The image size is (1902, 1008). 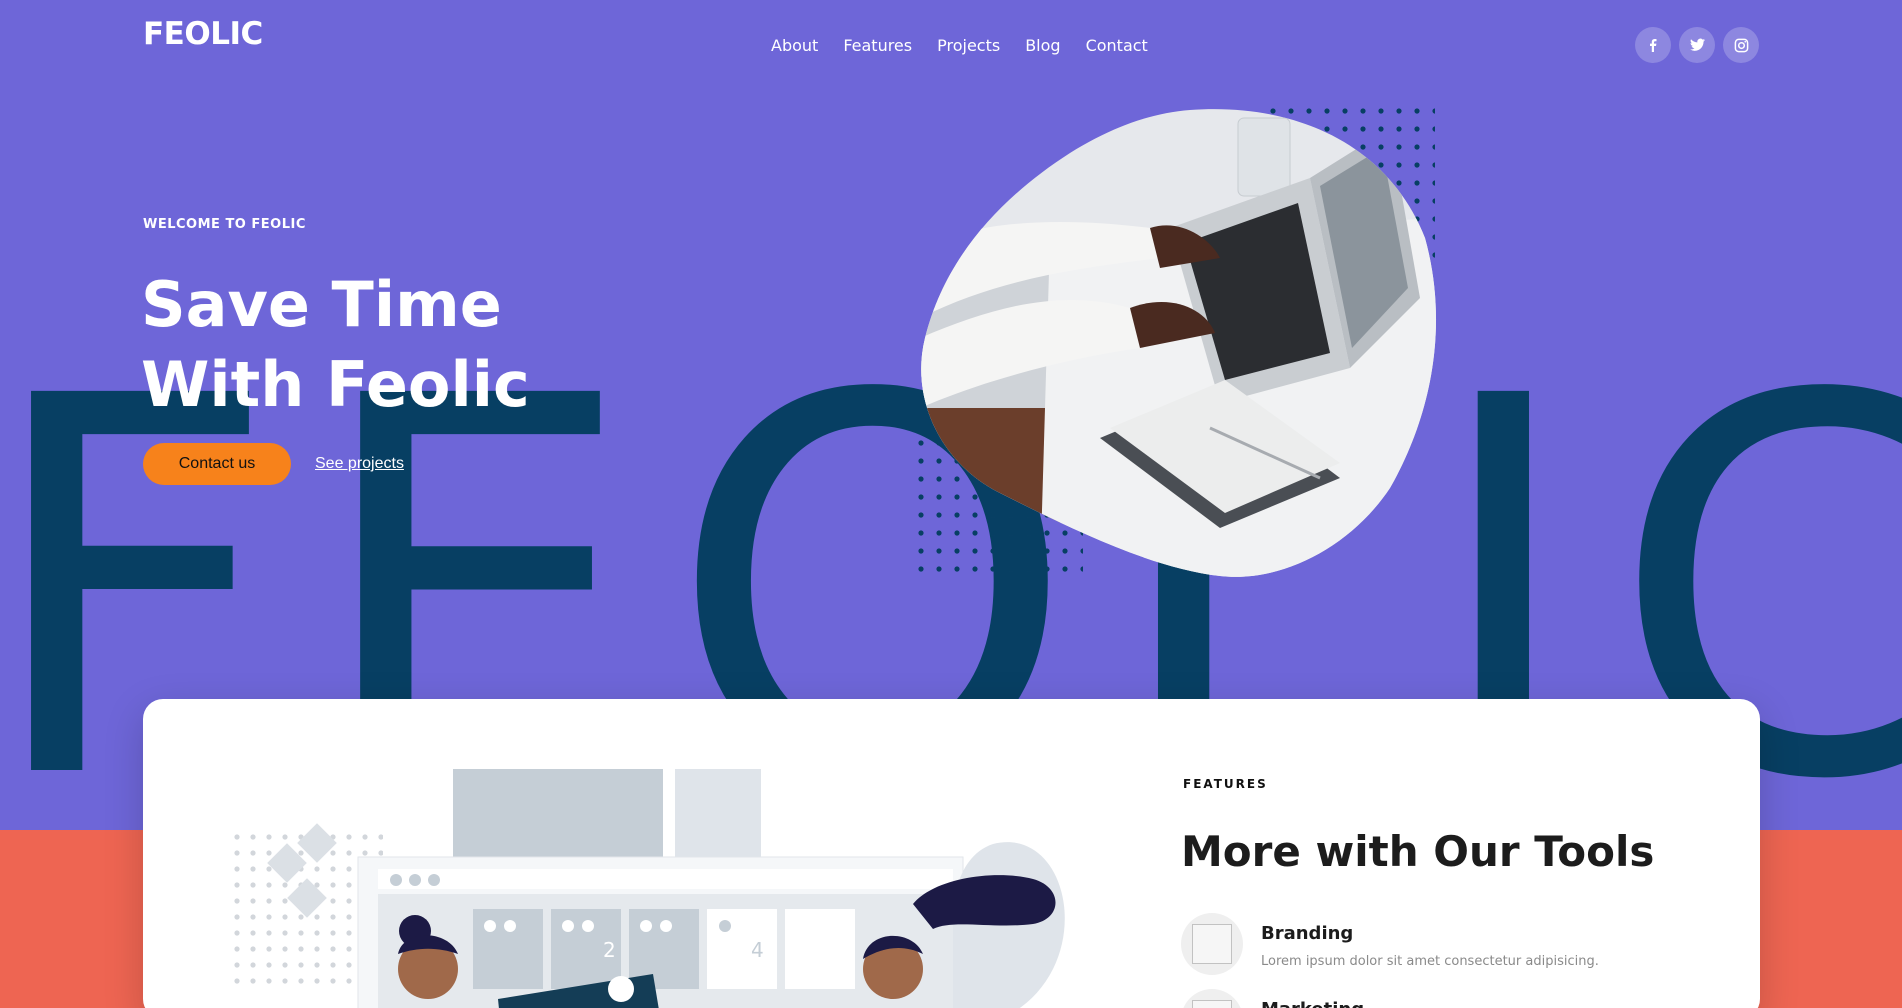 I want to click on facebook-icon, so click(x=1653, y=45).